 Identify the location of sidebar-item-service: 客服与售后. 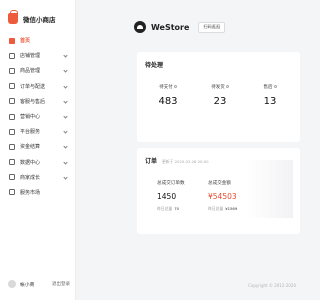
(38, 101).